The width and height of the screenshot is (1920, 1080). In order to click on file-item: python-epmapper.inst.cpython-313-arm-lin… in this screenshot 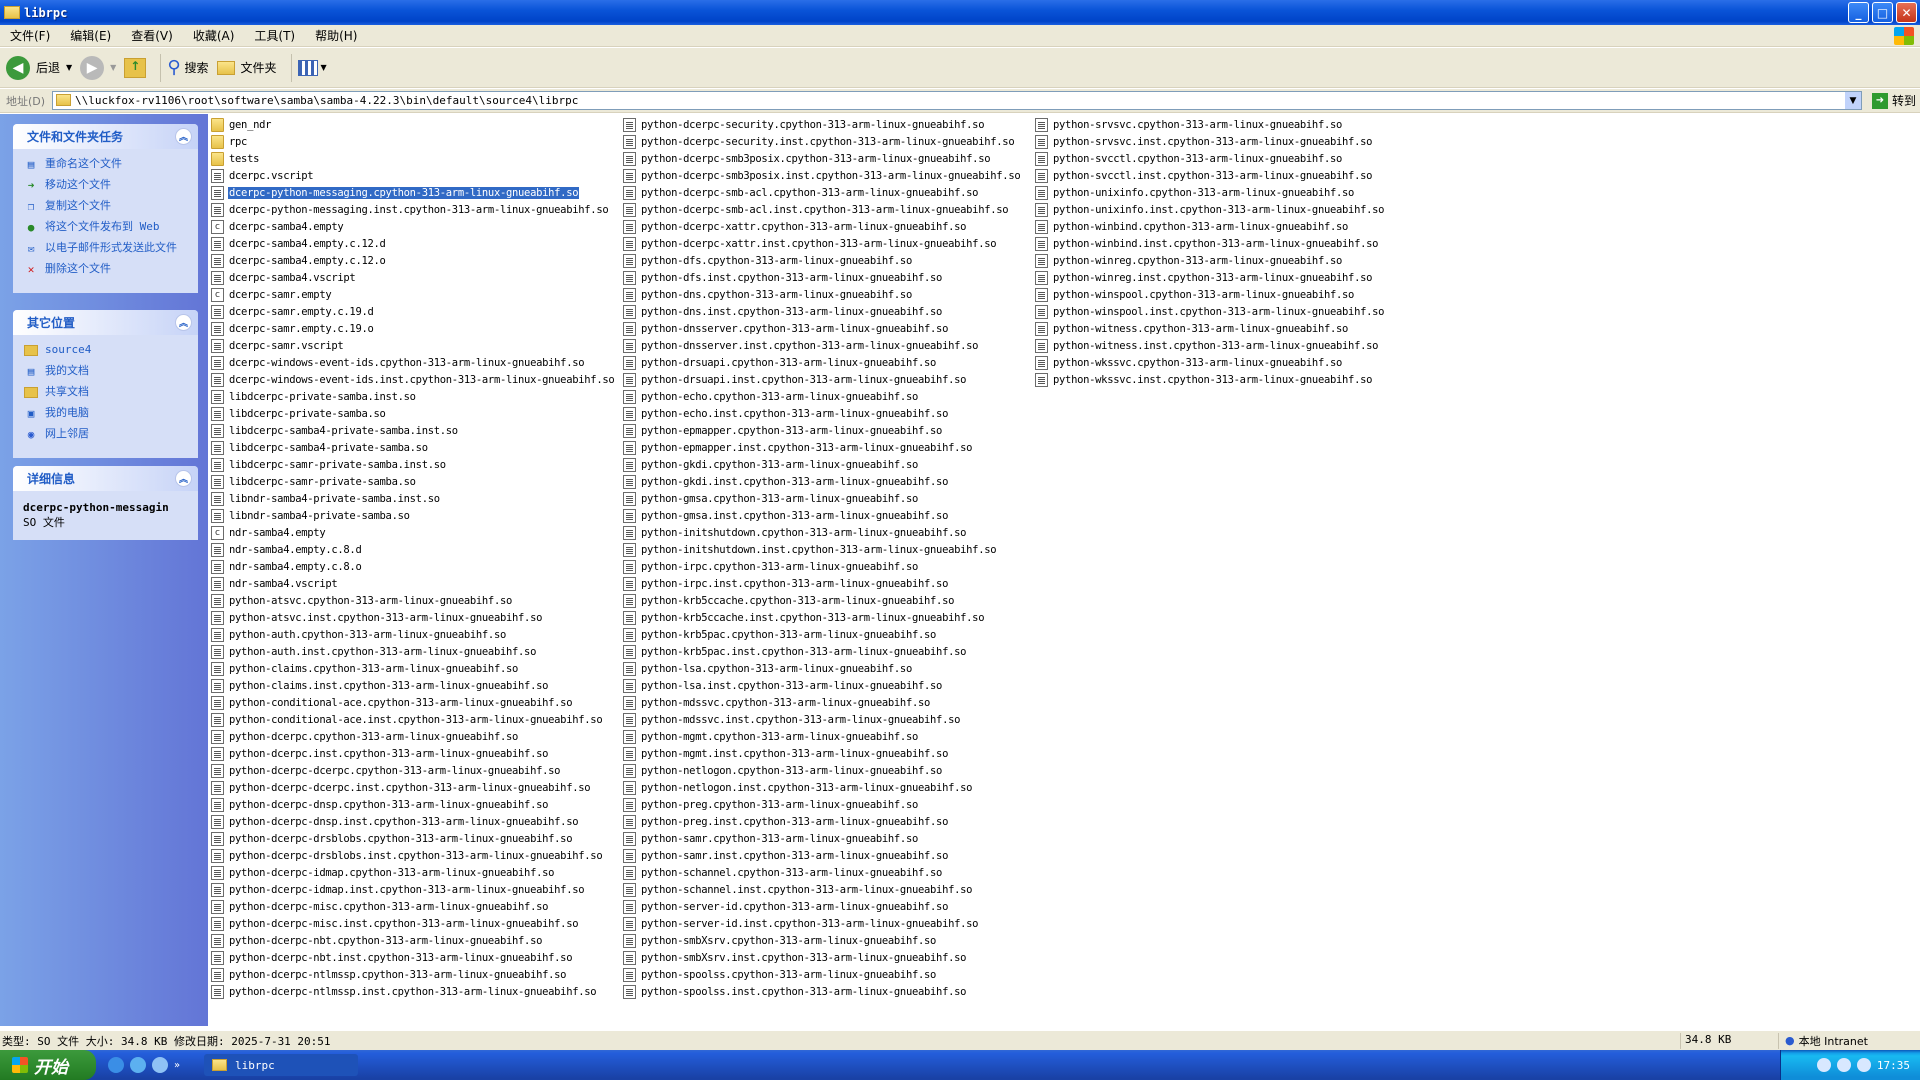, I will do `click(798, 447)`.